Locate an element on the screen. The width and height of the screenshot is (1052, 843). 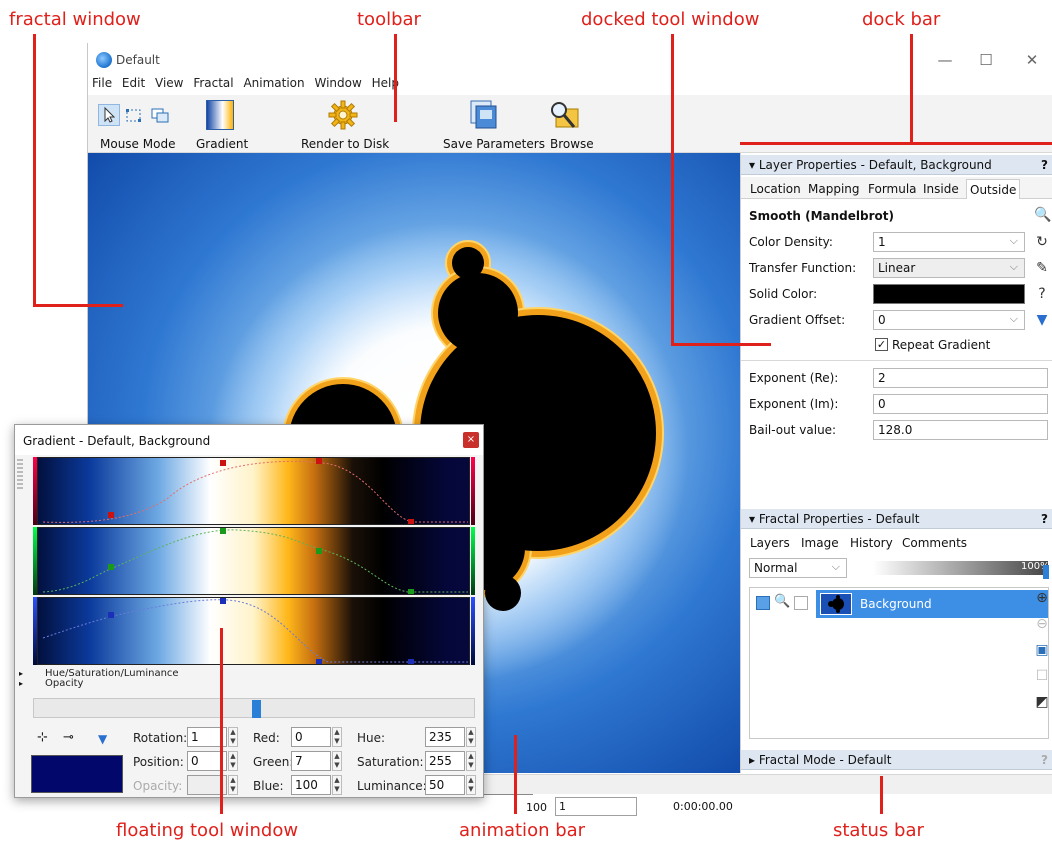
maximize-button: ☐ is located at coordinates (986, 60).